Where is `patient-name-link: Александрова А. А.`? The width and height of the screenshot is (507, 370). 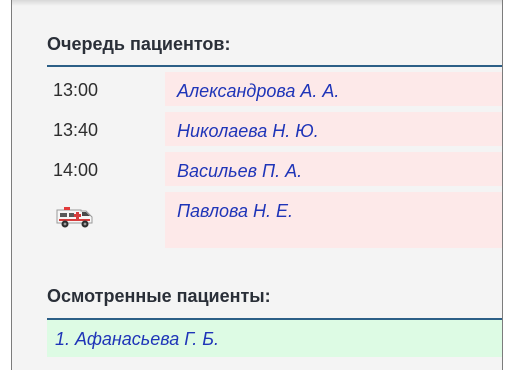
patient-name-link: Александрова А. А. is located at coordinates (258, 91).